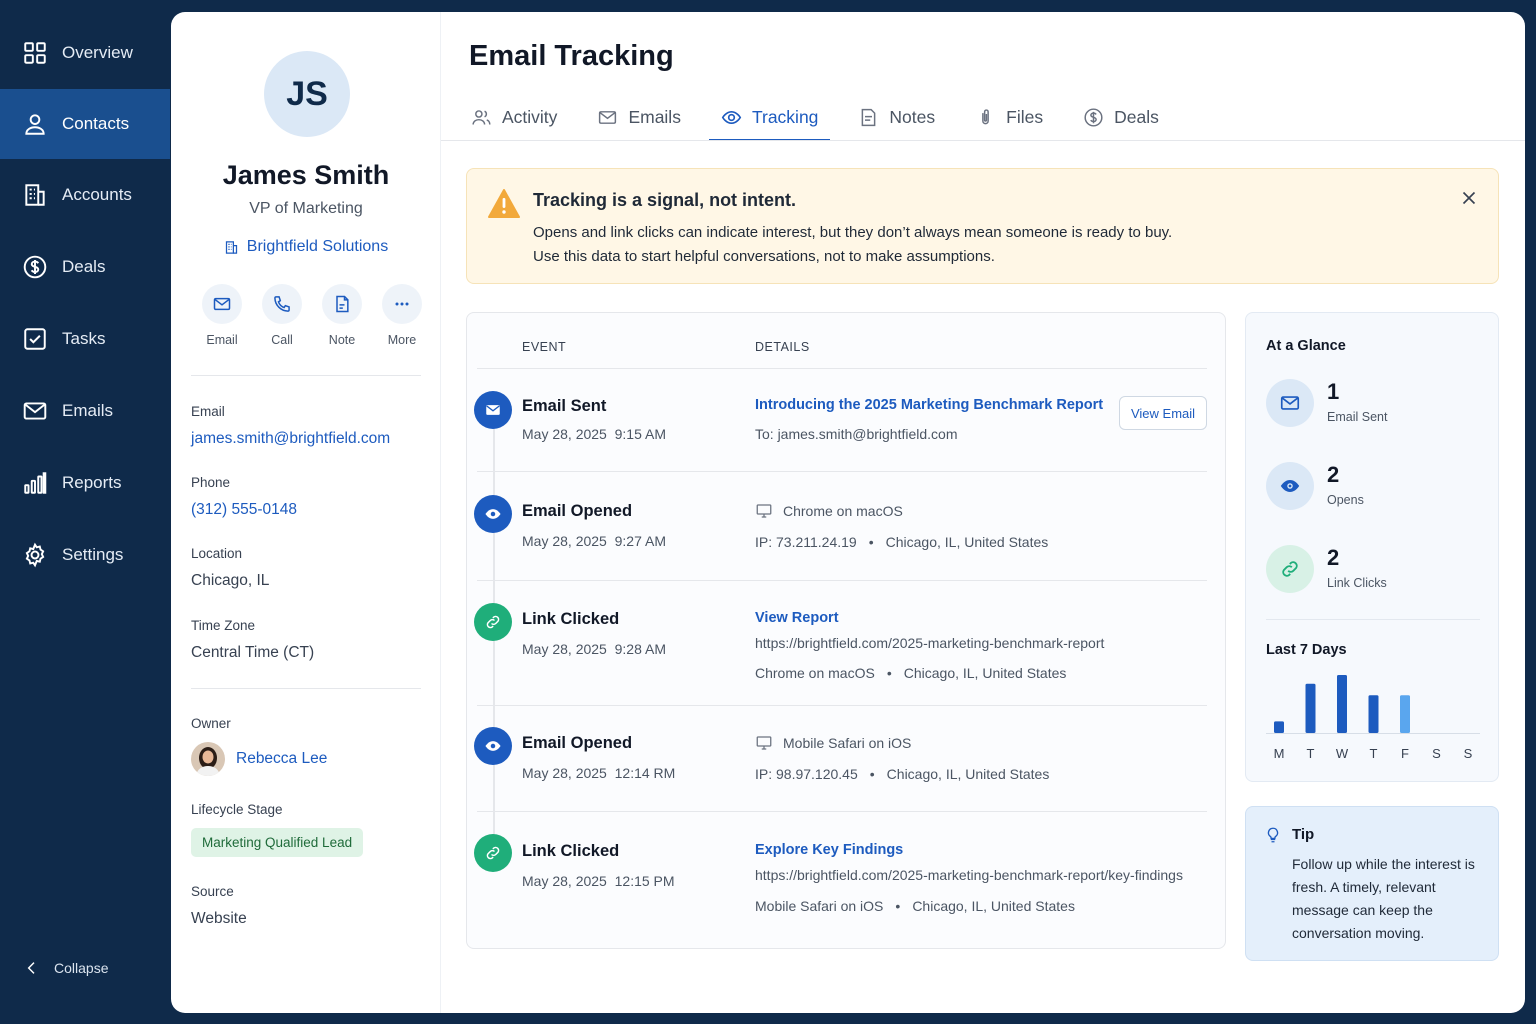 Image resolution: width=1536 pixels, height=1024 pixels. What do you see at coordinates (1025, 116) in the screenshot?
I see `tab-label: Files` at bounding box center [1025, 116].